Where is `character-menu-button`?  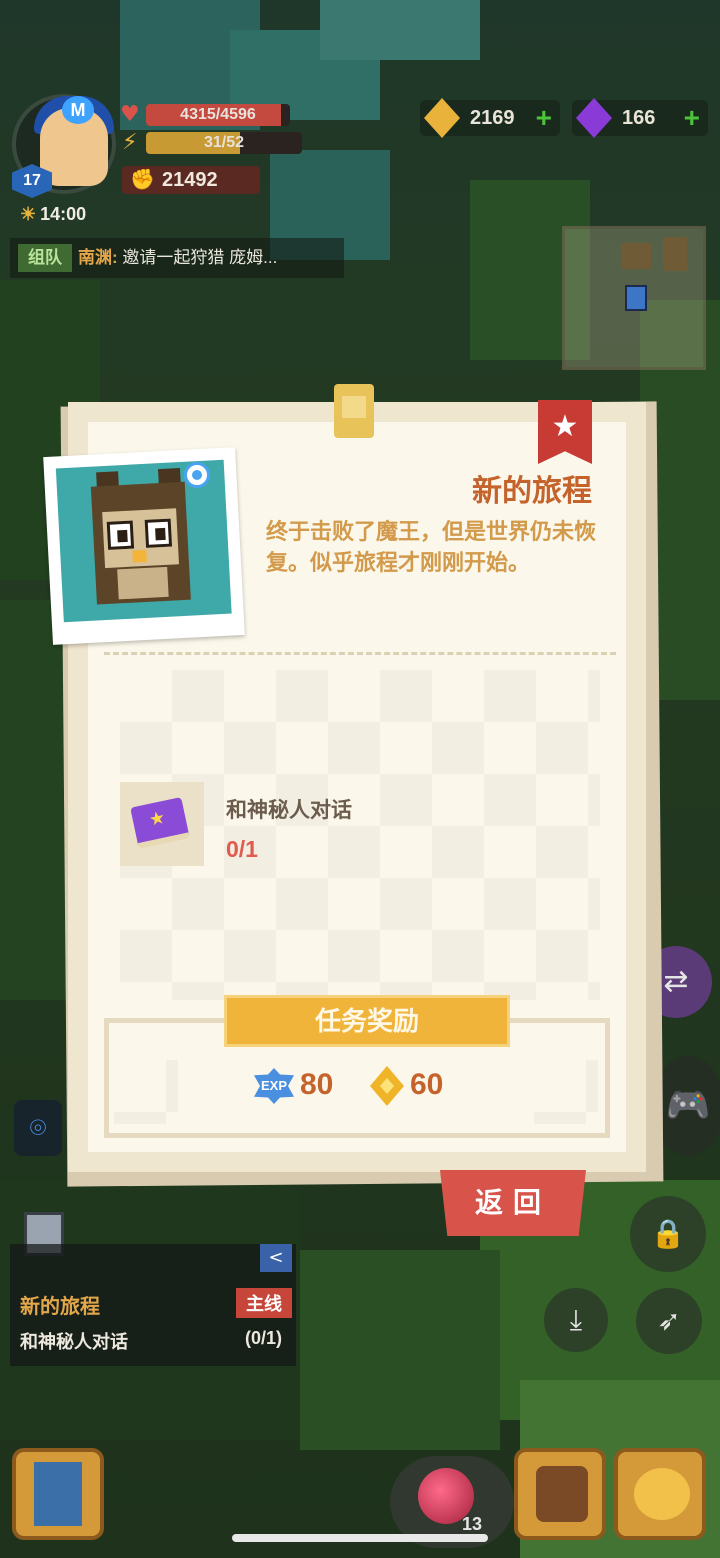 character-menu-button is located at coordinates (58, 1494).